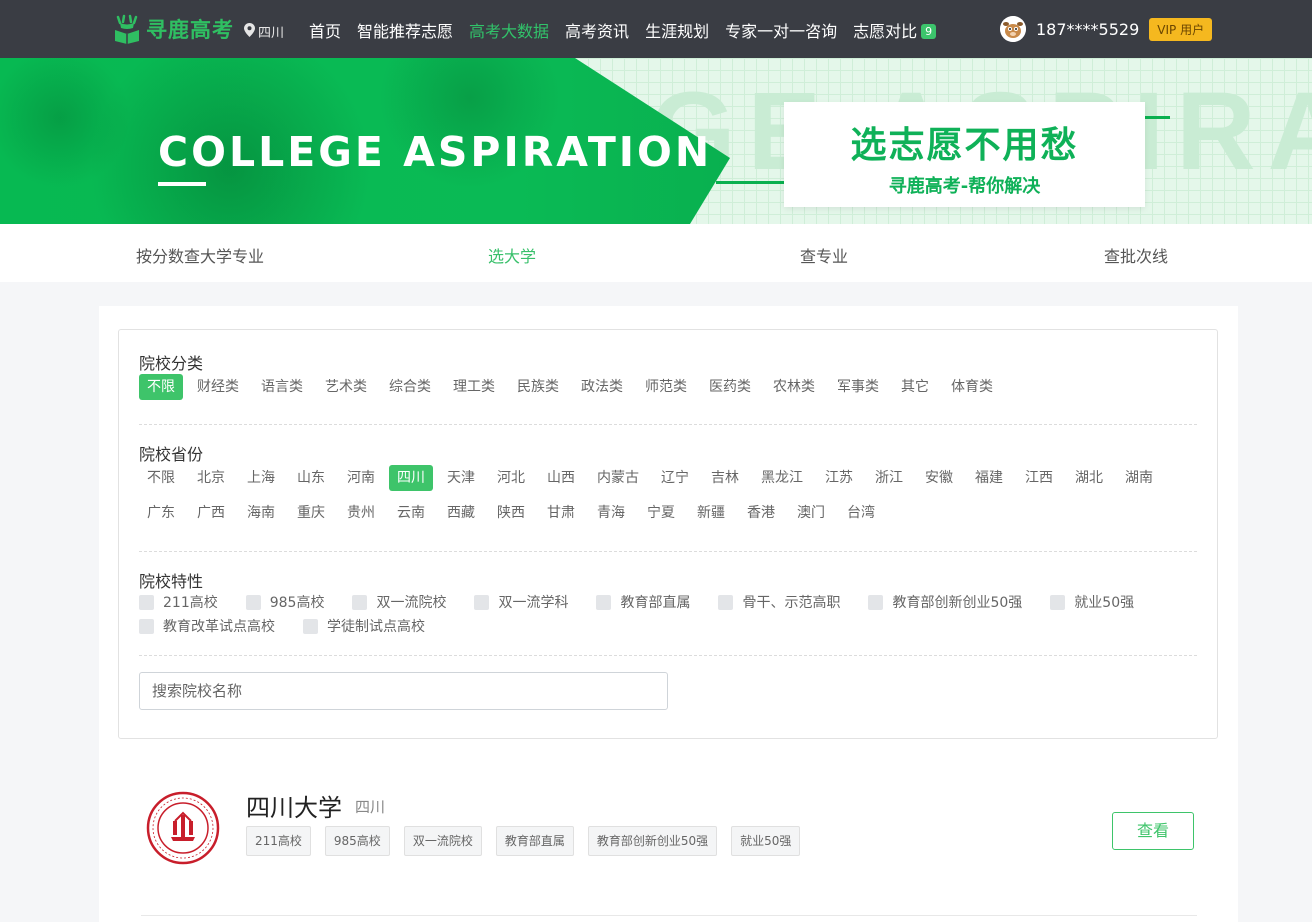 The width and height of the screenshot is (1312, 922). Describe the element at coordinates (730, 387) in the screenshot. I see `category-option: 医药类` at that location.